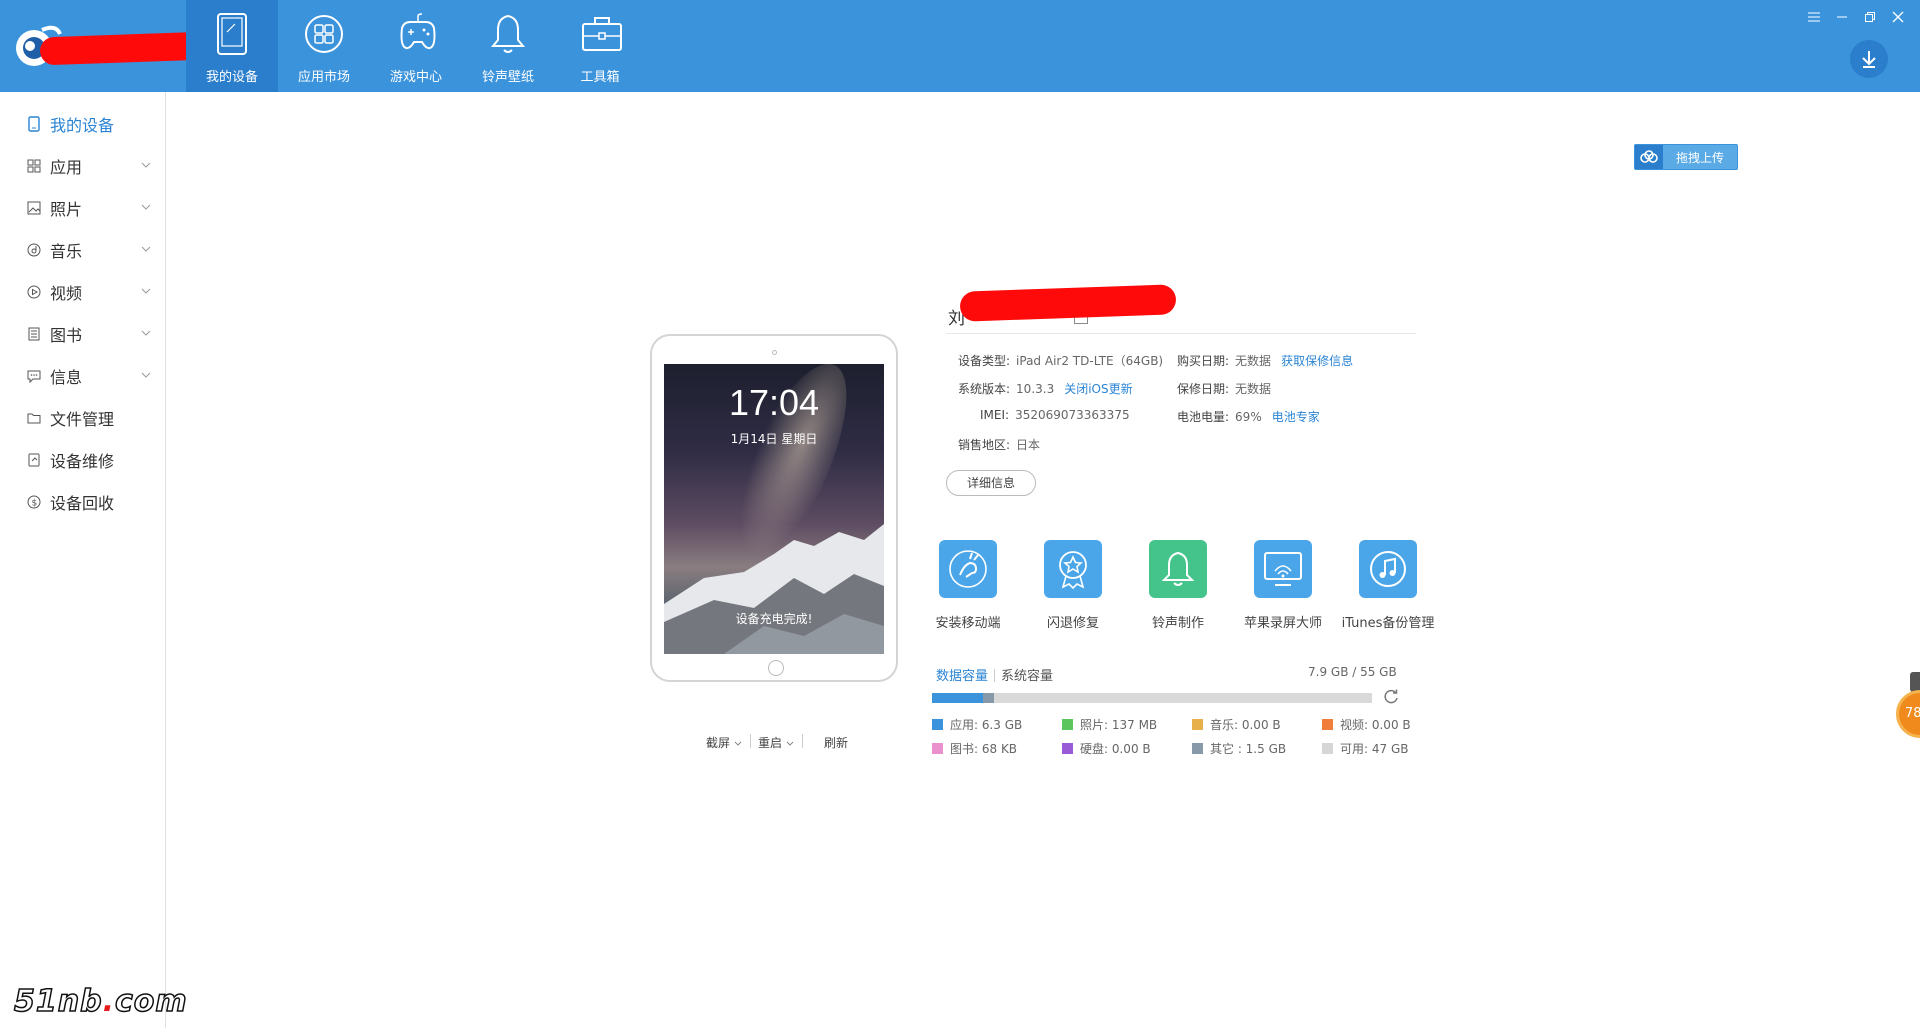 Image resolution: width=1920 pixels, height=1028 pixels. What do you see at coordinates (1842, 17) in the screenshot?
I see `minimize-icon` at bounding box center [1842, 17].